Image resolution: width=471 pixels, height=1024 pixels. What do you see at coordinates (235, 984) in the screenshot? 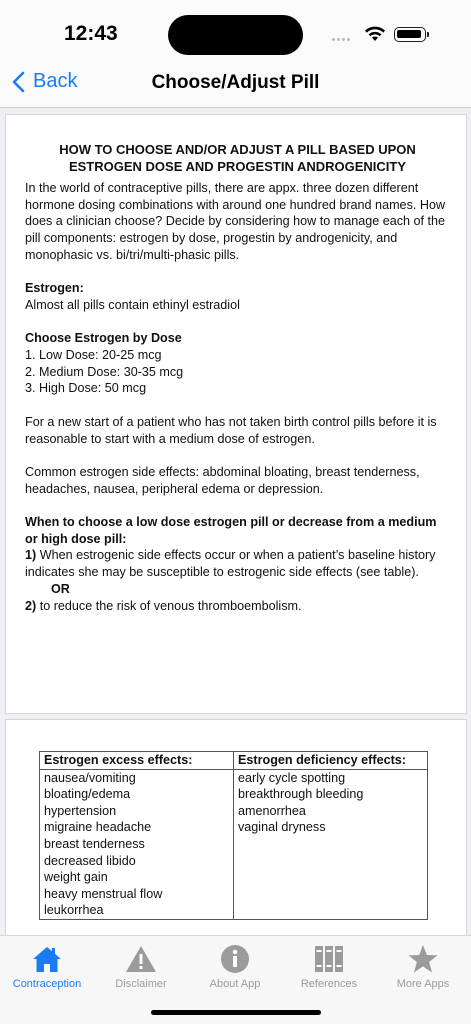
I see `tab-label: About App` at bounding box center [235, 984].